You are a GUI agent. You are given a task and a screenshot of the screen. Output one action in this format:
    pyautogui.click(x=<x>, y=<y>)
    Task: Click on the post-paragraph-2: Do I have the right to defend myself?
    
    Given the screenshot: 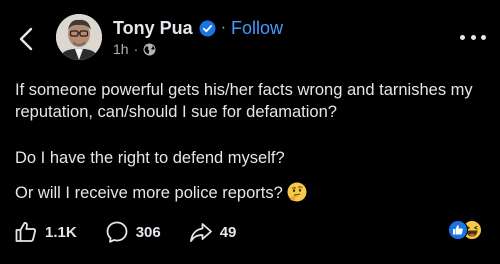 What is the action you would take?
    pyautogui.click(x=150, y=158)
    